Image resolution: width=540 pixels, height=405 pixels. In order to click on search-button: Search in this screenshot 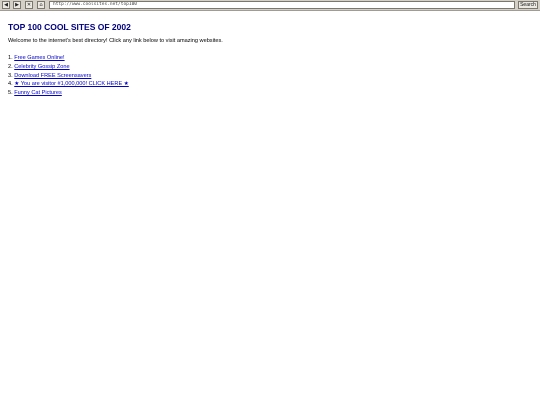, I will do `click(528, 5)`.